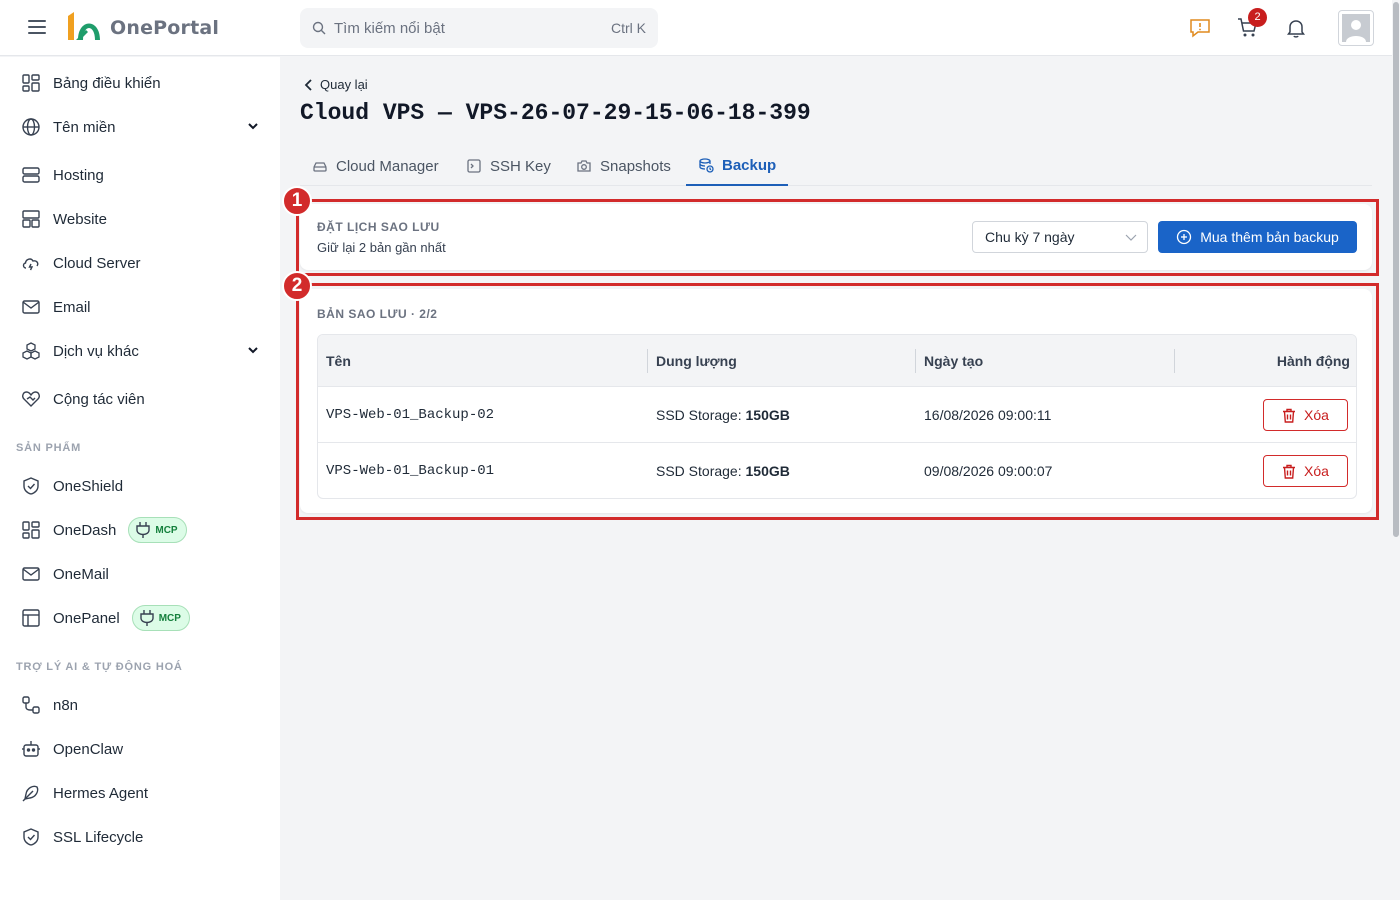  What do you see at coordinates (1396, 269) in the screenshot?
I see `scrollbar-thumb` at bounding box center [1396, 269].